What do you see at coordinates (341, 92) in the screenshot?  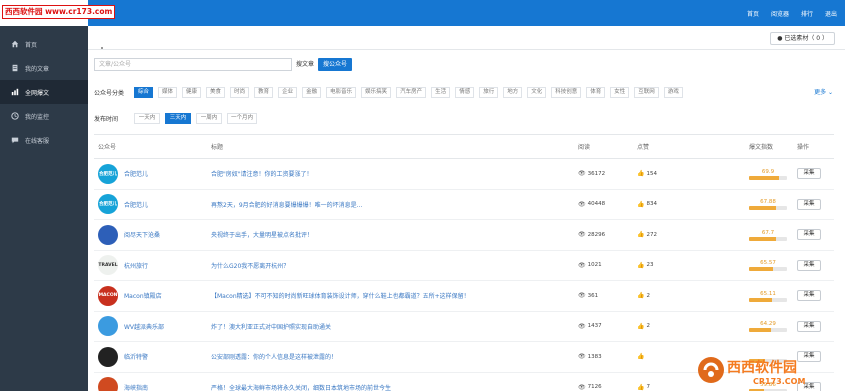 I see `category-chip: 电影音乐` at bounding box center [341, 92].